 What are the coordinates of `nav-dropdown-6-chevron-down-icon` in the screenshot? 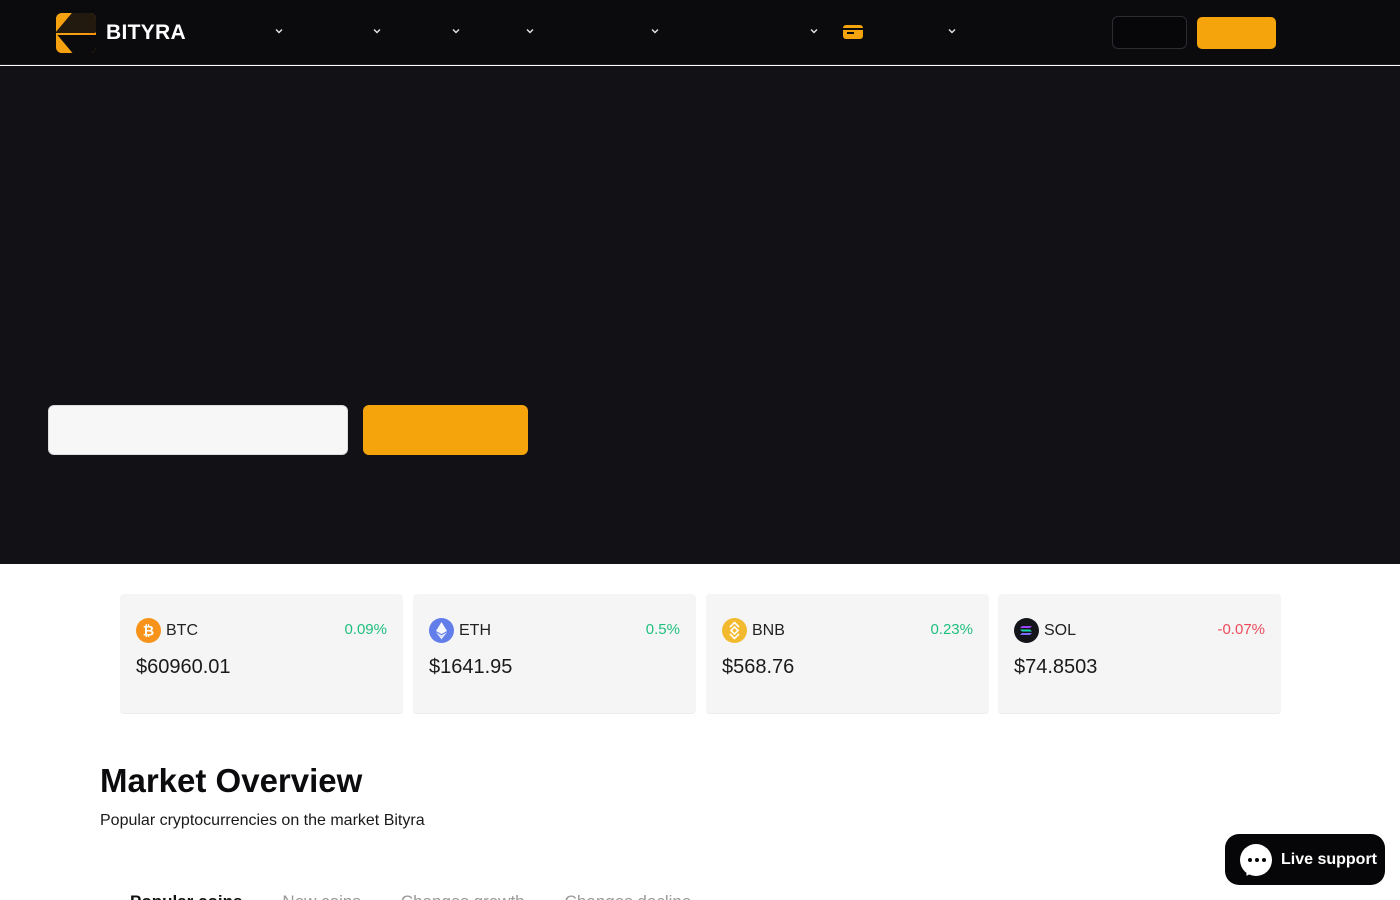 It's located at (814, 31).